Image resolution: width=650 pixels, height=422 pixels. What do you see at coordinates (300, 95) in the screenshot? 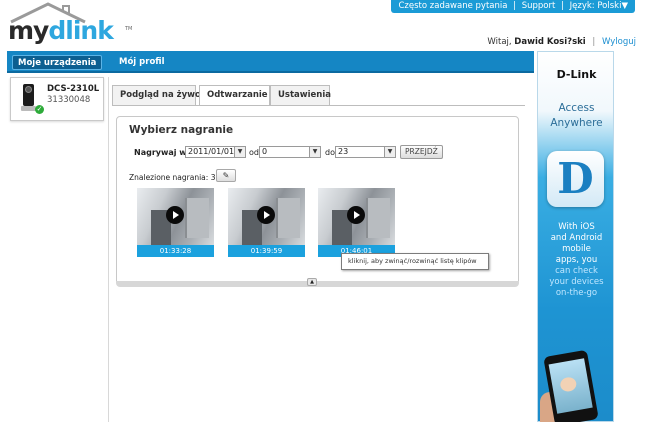
I see `tab-settings: Ustawienia` at bounding box center [300, 95].